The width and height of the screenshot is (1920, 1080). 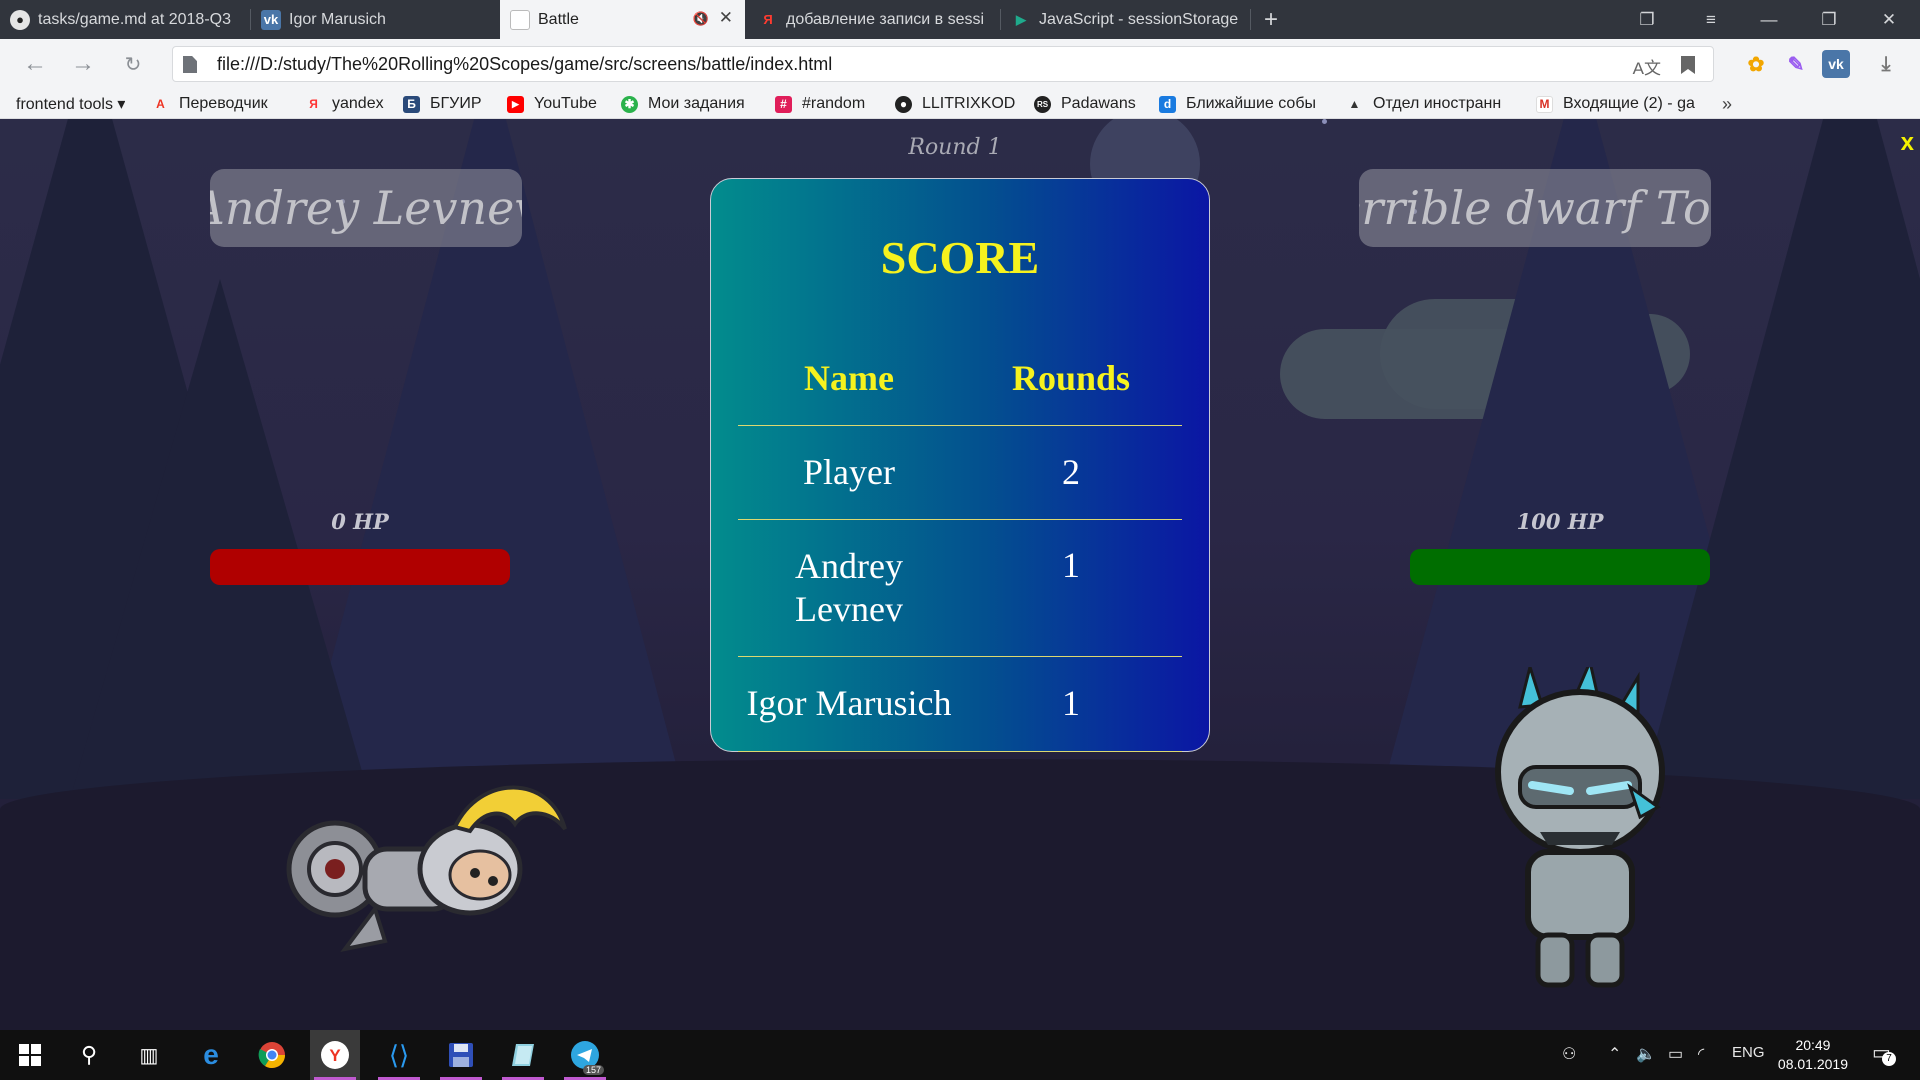 I want to click on tab-battle: Battle 🔇 ✕, so click(x=622, y=19).